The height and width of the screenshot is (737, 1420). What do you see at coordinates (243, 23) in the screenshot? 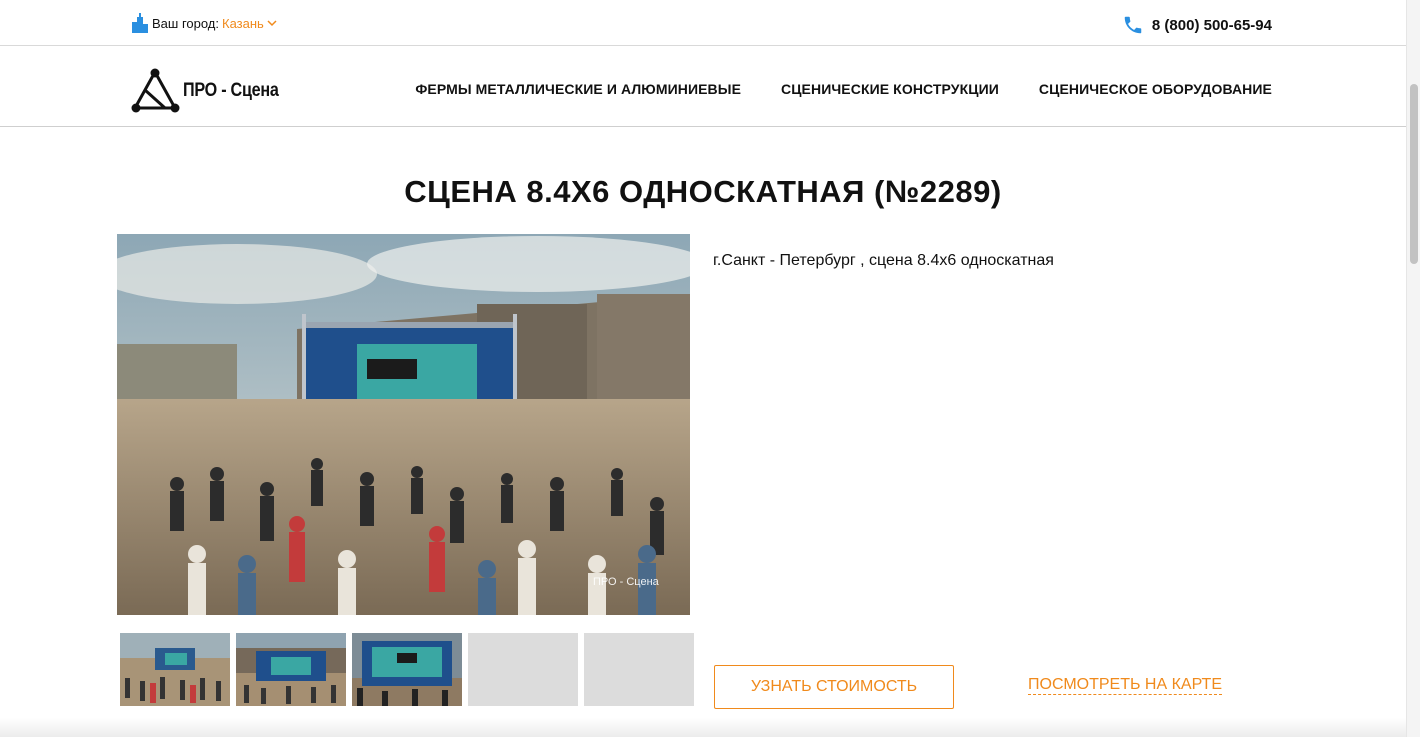
I see `city-value: Казань` at bounding box center [243, 23].